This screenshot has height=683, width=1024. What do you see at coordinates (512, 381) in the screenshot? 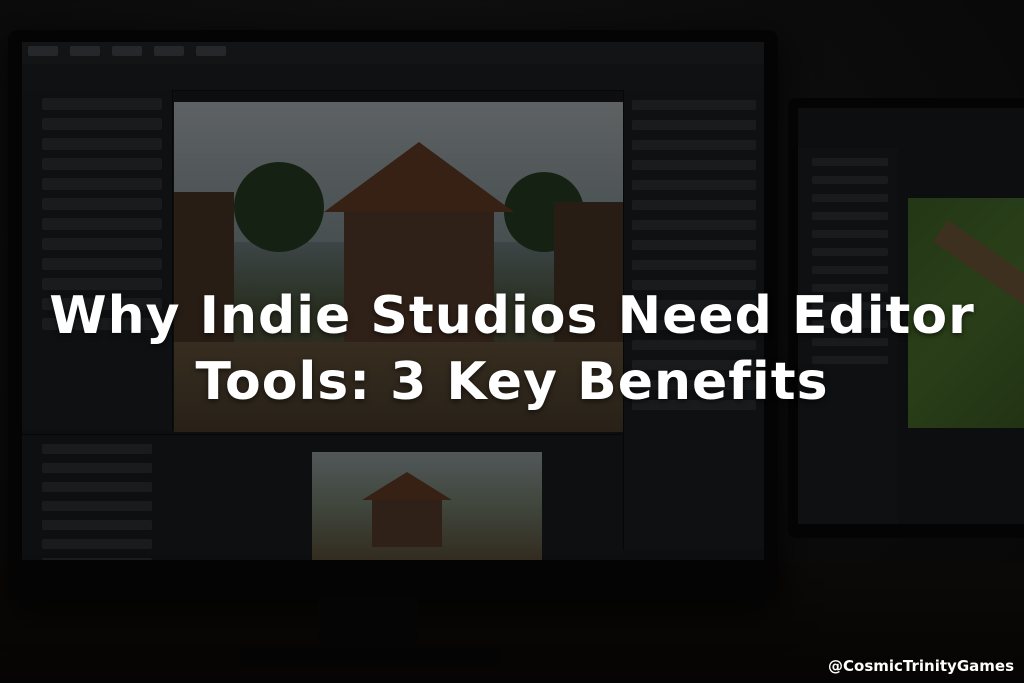
I see `headline-line-2: Tools: 3 Key Benefits` at bounding box center [512, 381].